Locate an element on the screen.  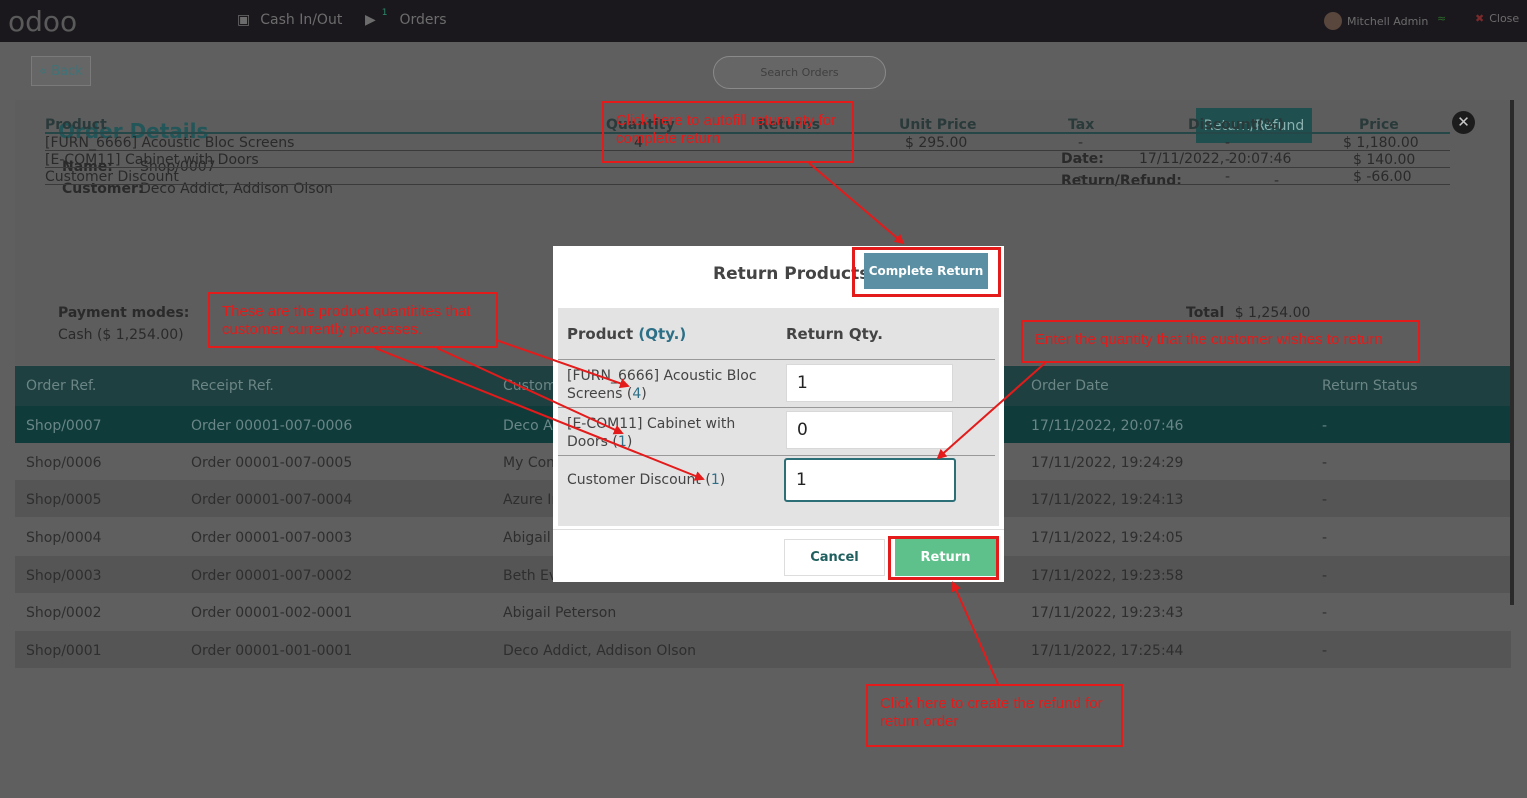
ordered-qty: 4 is located at coordinates (637, 394).